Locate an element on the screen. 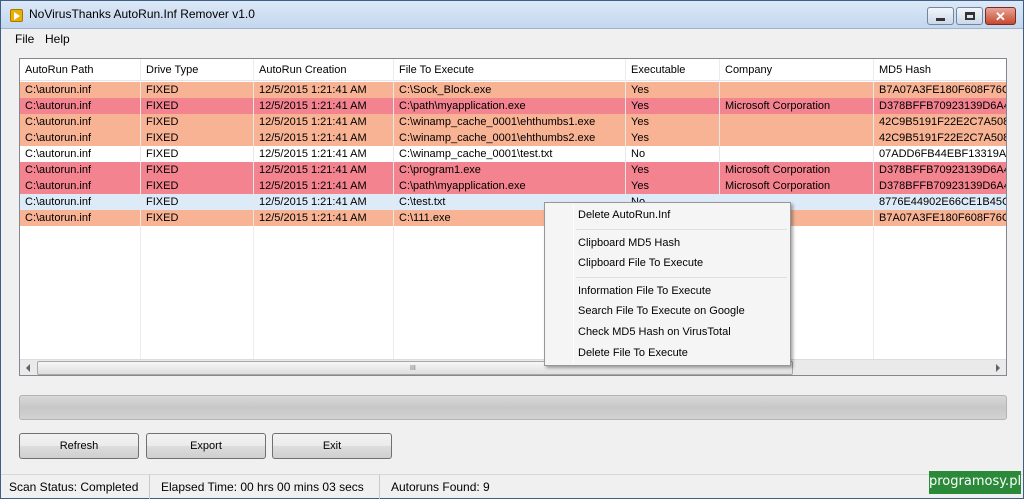 This screenshot has height=499, width=1024. arrow-left-icon is located at coordinates (28, 368).